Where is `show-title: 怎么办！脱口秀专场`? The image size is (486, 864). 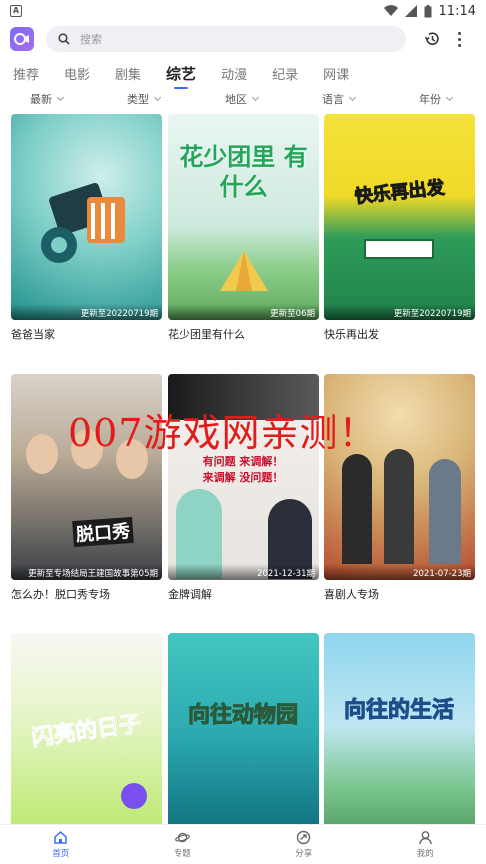
show-title: 怎么办！脱口秀专场 is located at coordinates (60, 594).